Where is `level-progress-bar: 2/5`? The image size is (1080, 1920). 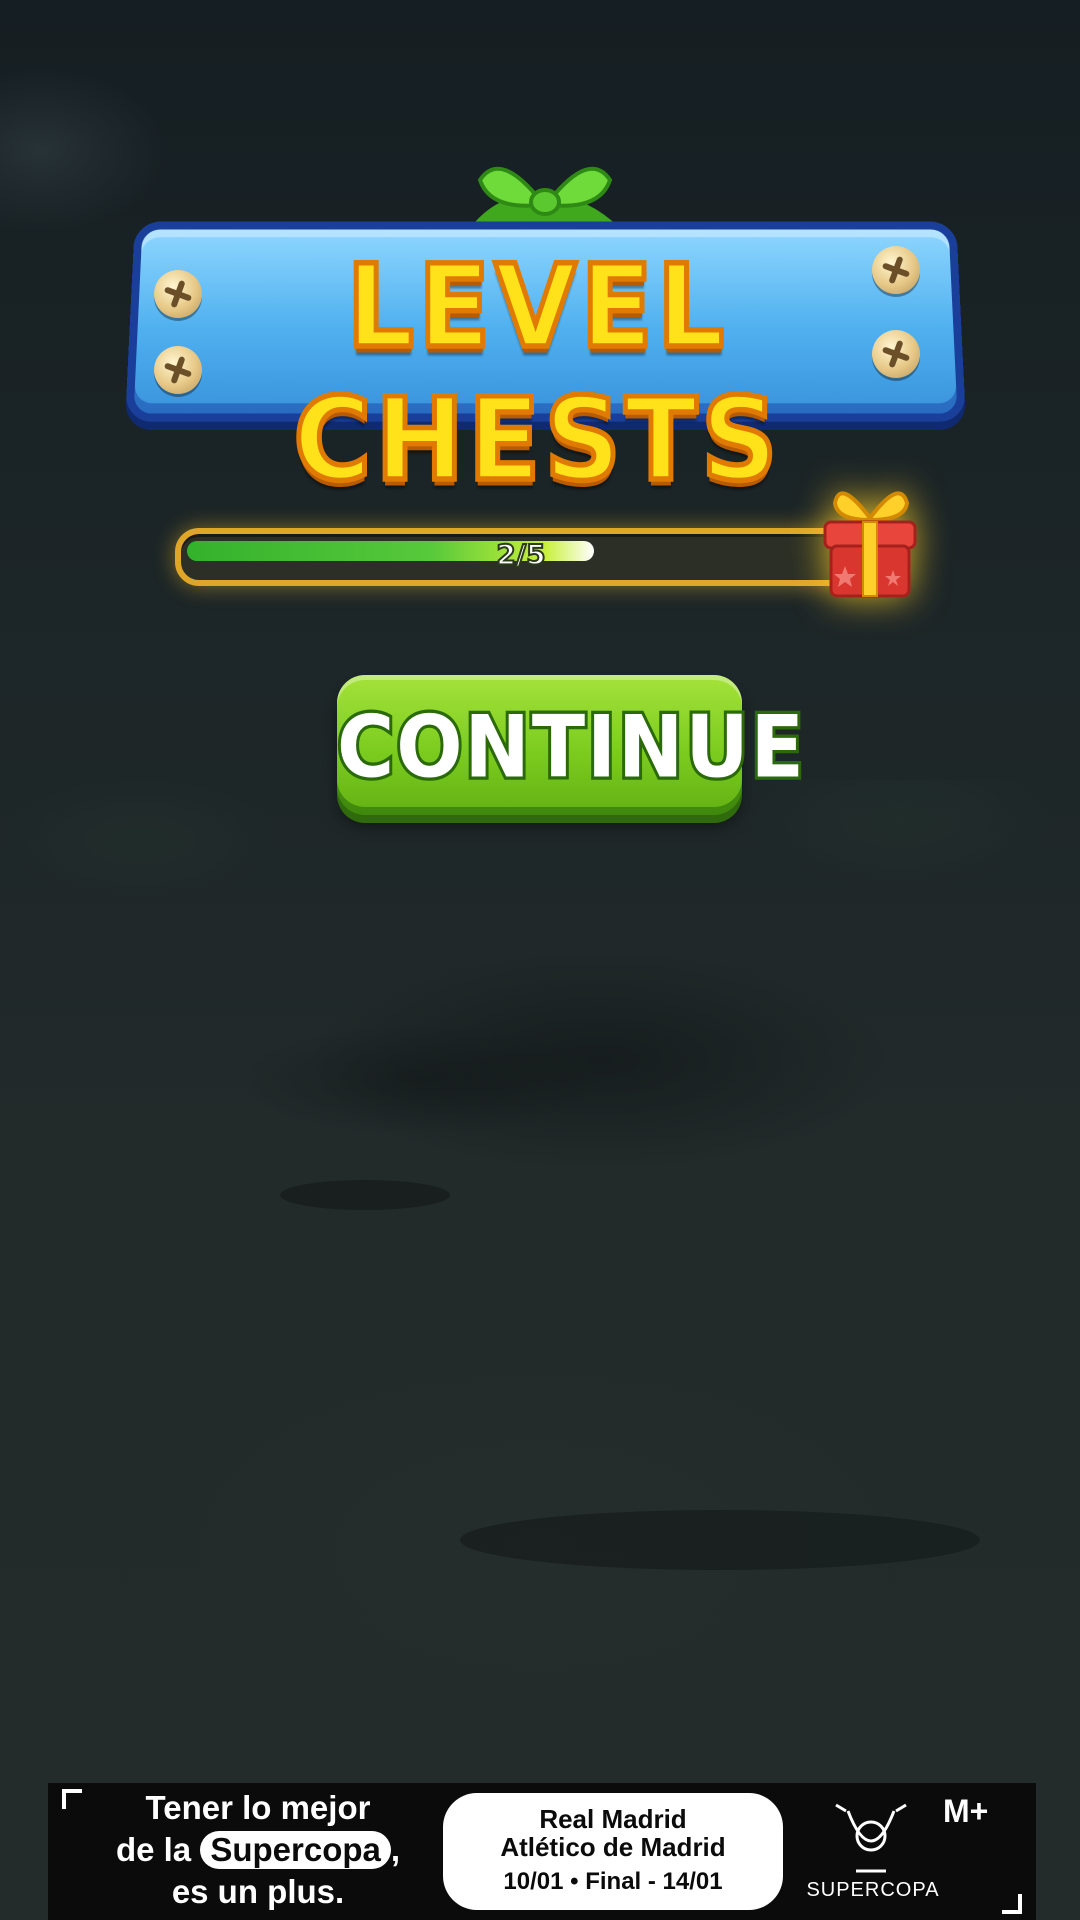 level-progress-bar: 2/5 is located at coordinates (521, 557).